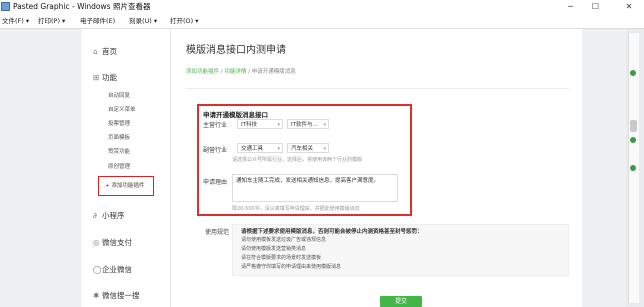 This screenshot has height=307, width=644. Describe the element at coordinates (217, 232) in the screenshot. I see `usage-rules-label: 使用规范` at that location.